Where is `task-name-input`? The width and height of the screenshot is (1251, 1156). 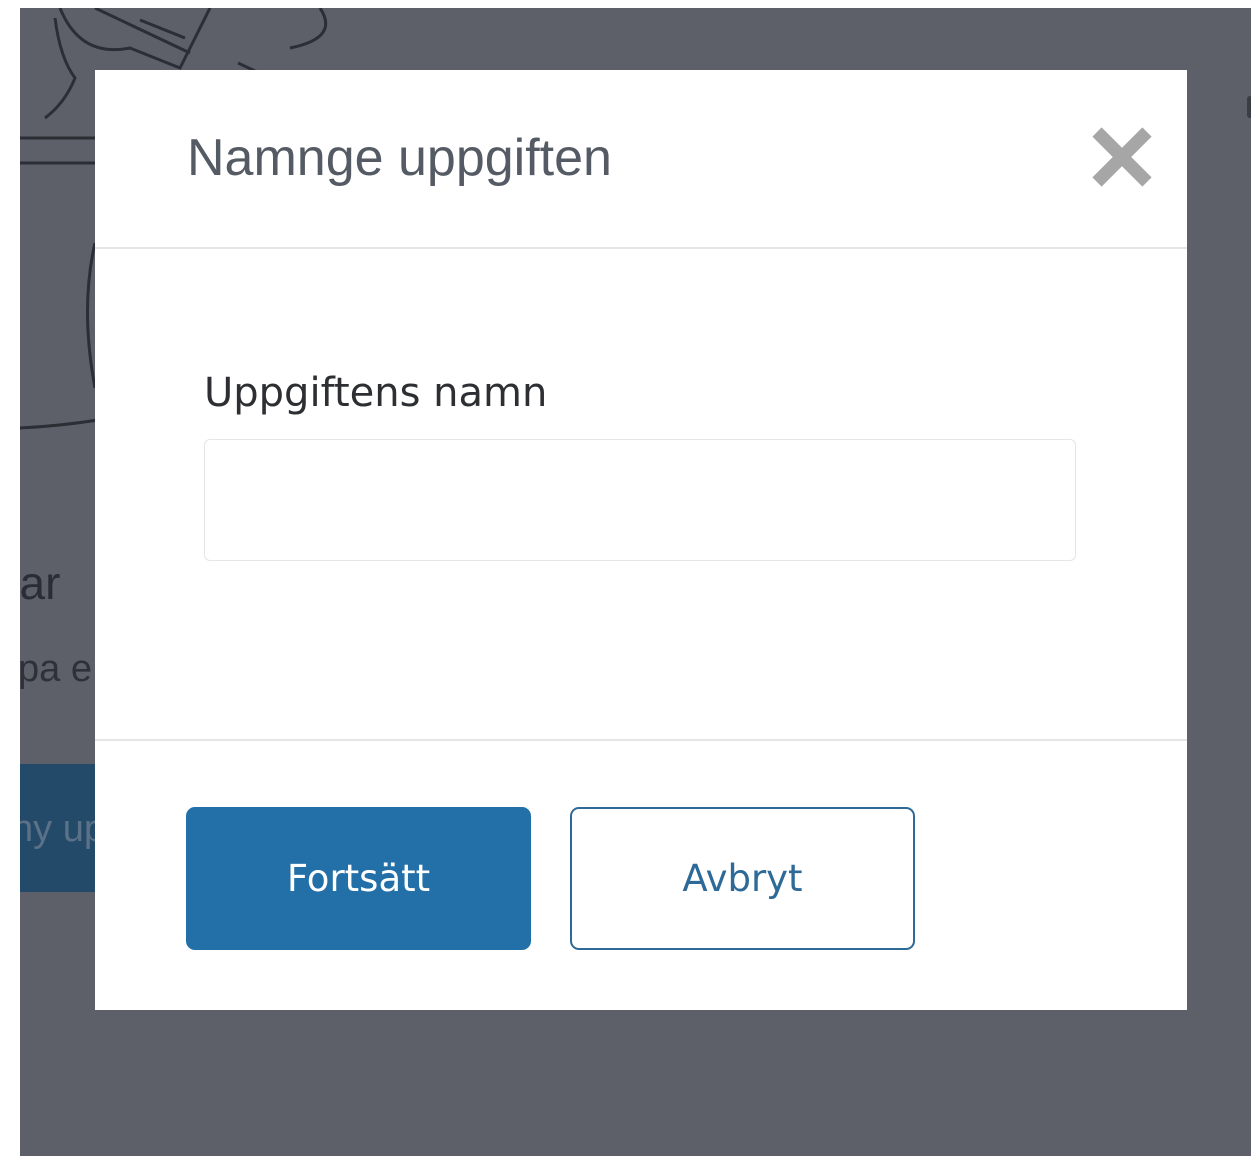
task-name-input is located at coordinates (640, 500).